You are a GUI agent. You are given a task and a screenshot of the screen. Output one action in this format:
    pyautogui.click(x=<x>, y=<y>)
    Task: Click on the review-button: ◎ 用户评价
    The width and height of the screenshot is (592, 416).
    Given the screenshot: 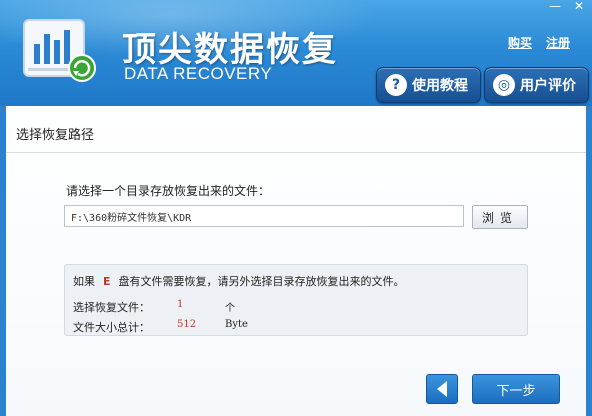 What is the action you would take?
    pyautogui.click(x=536, y=85)
    